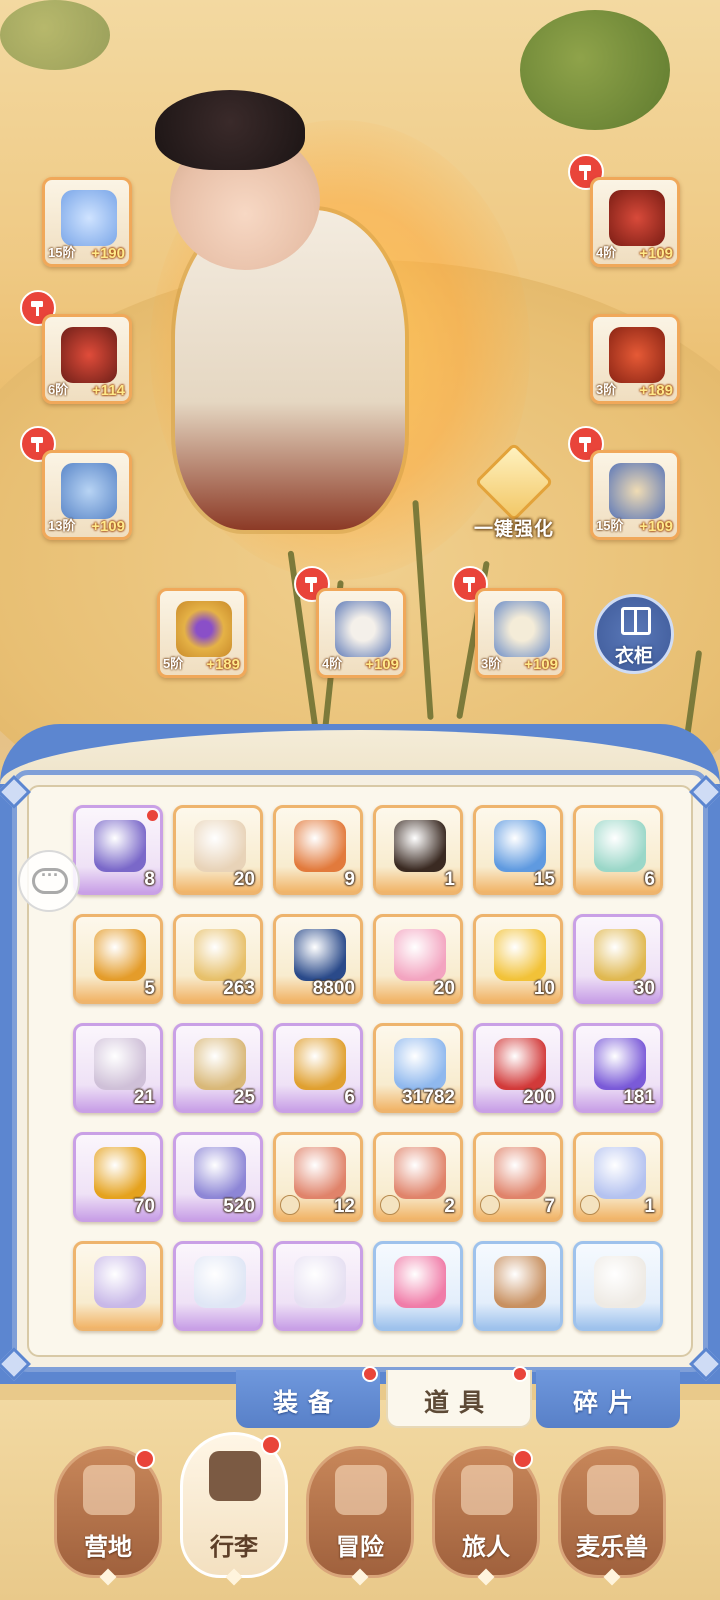 The height and width of the screenshot is (1600, 720). What do you see at coordinates (520, 633) in the screenshot?
I see `equip-slot-pendant: 3阶 +109` at bounding box center [520, 633].